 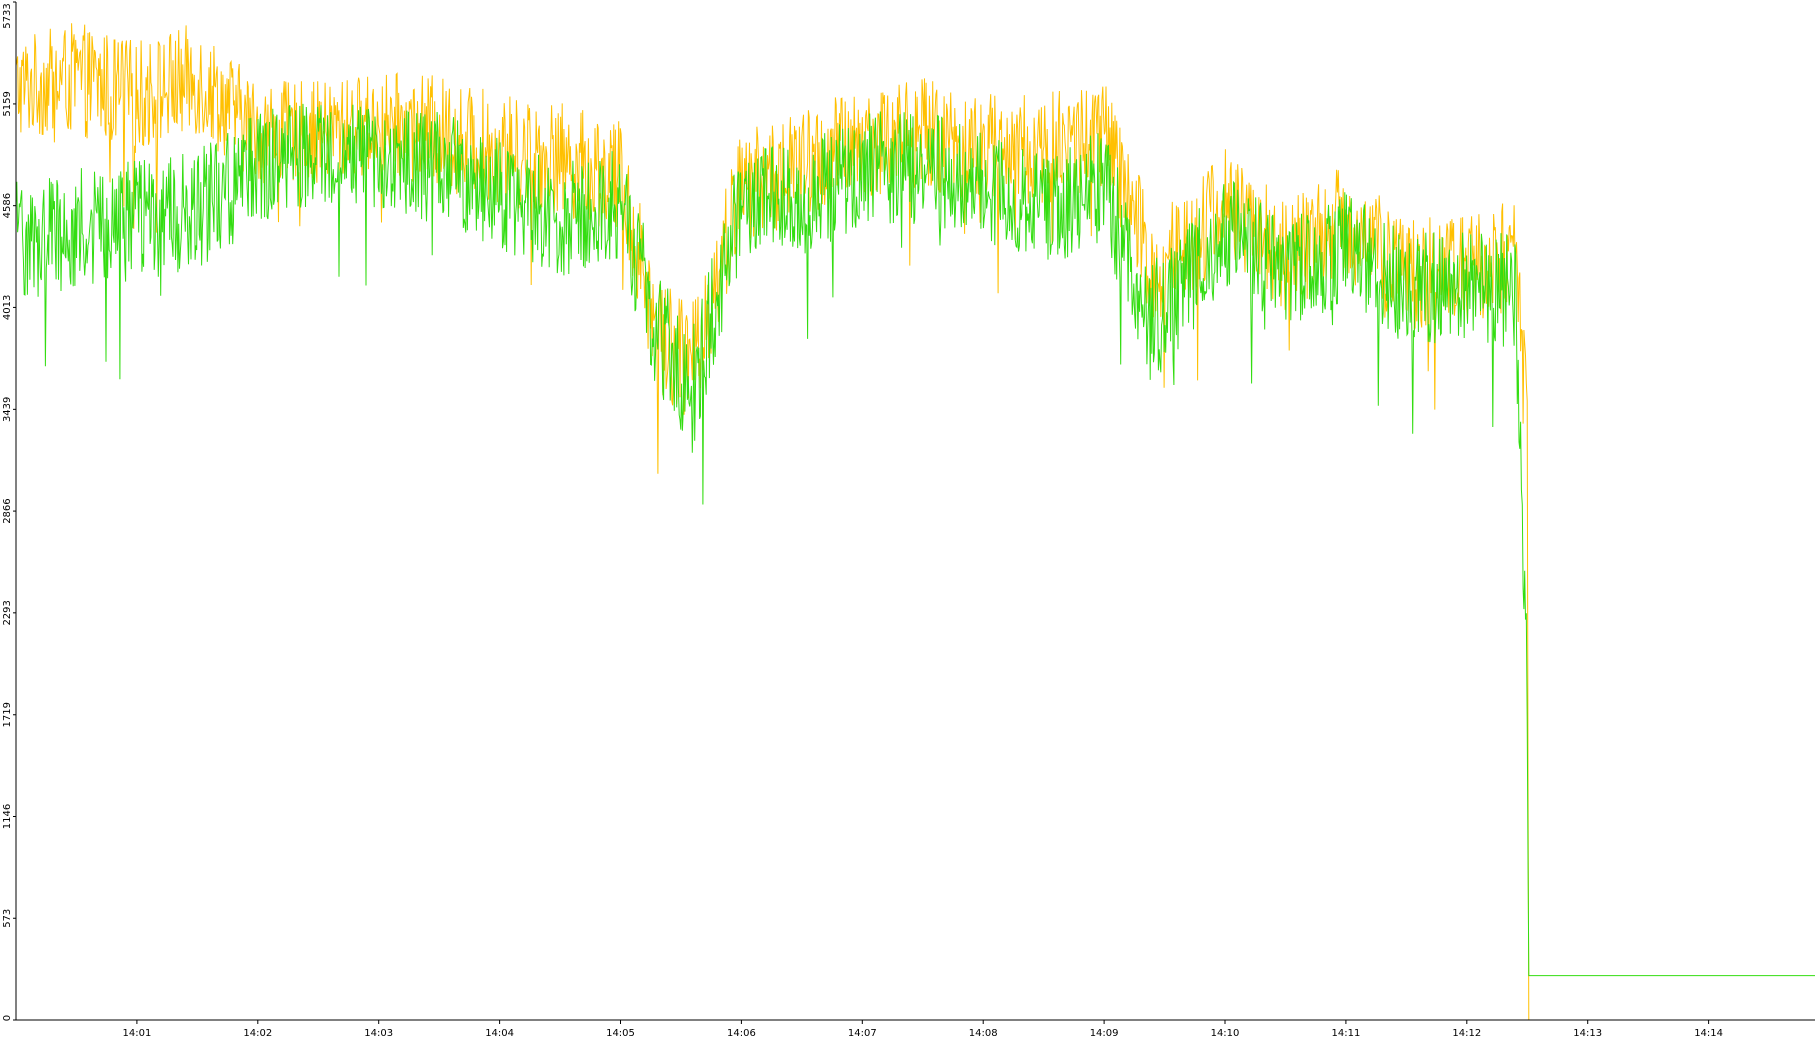 I want to click on y-tick-label: 5159, so click(x=7, y=103).